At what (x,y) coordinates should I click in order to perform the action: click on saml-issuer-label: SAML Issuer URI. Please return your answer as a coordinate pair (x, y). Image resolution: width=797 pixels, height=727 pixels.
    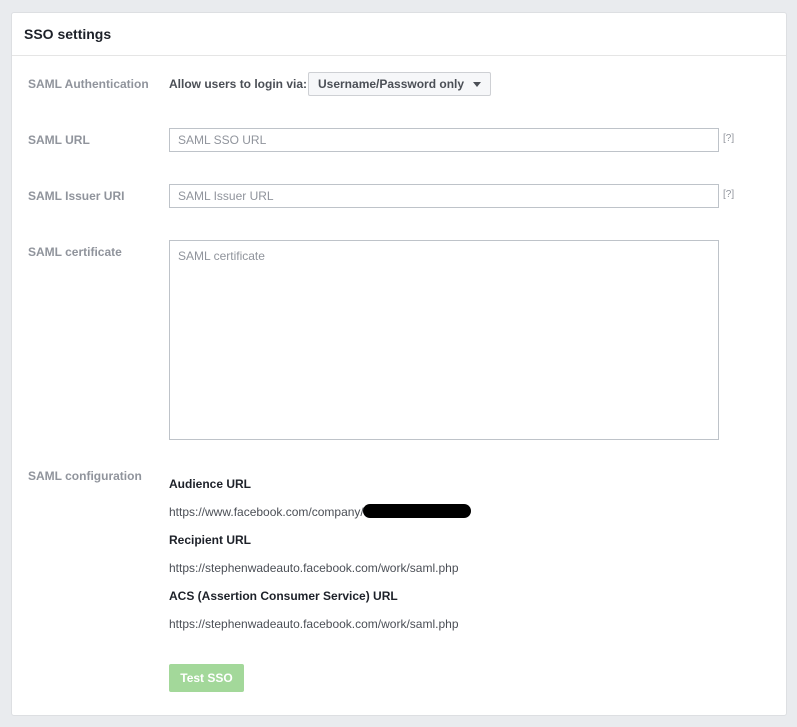
    Looking at the image, I should click on (76, 196).